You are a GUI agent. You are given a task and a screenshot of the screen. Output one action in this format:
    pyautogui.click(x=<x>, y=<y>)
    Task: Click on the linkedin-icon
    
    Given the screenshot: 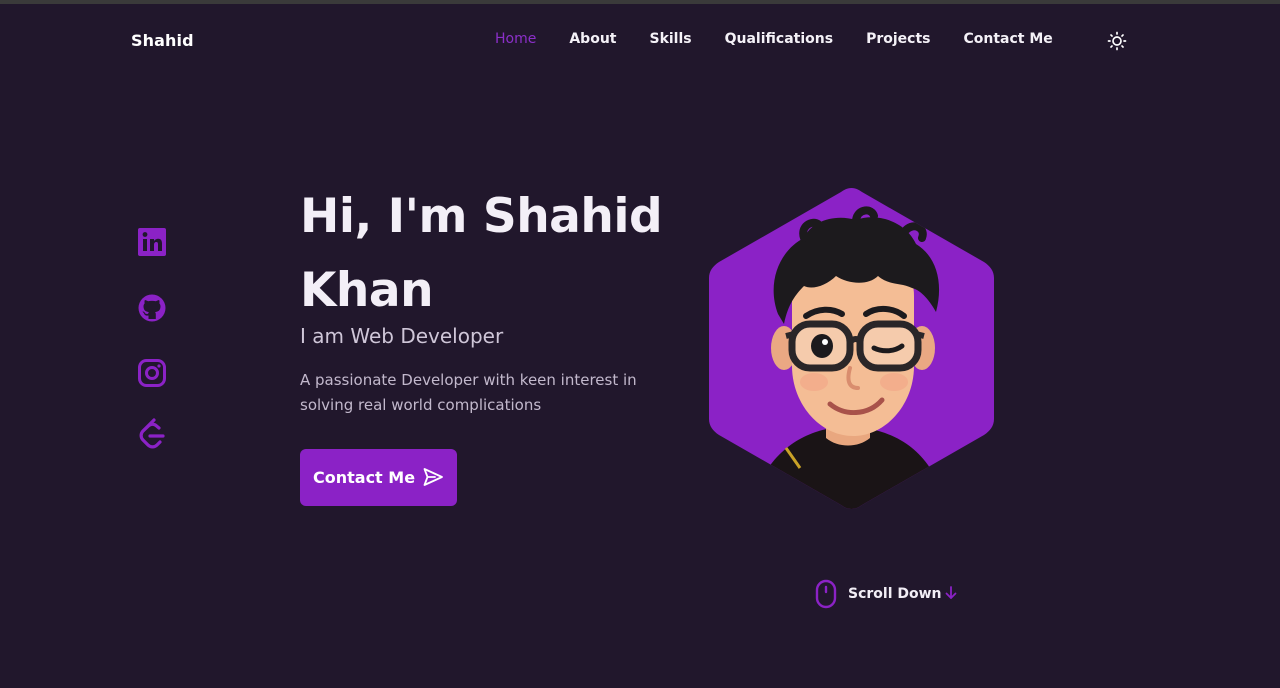 What is the action you would take?
    pyautogui.click(x=152, y=242)
    